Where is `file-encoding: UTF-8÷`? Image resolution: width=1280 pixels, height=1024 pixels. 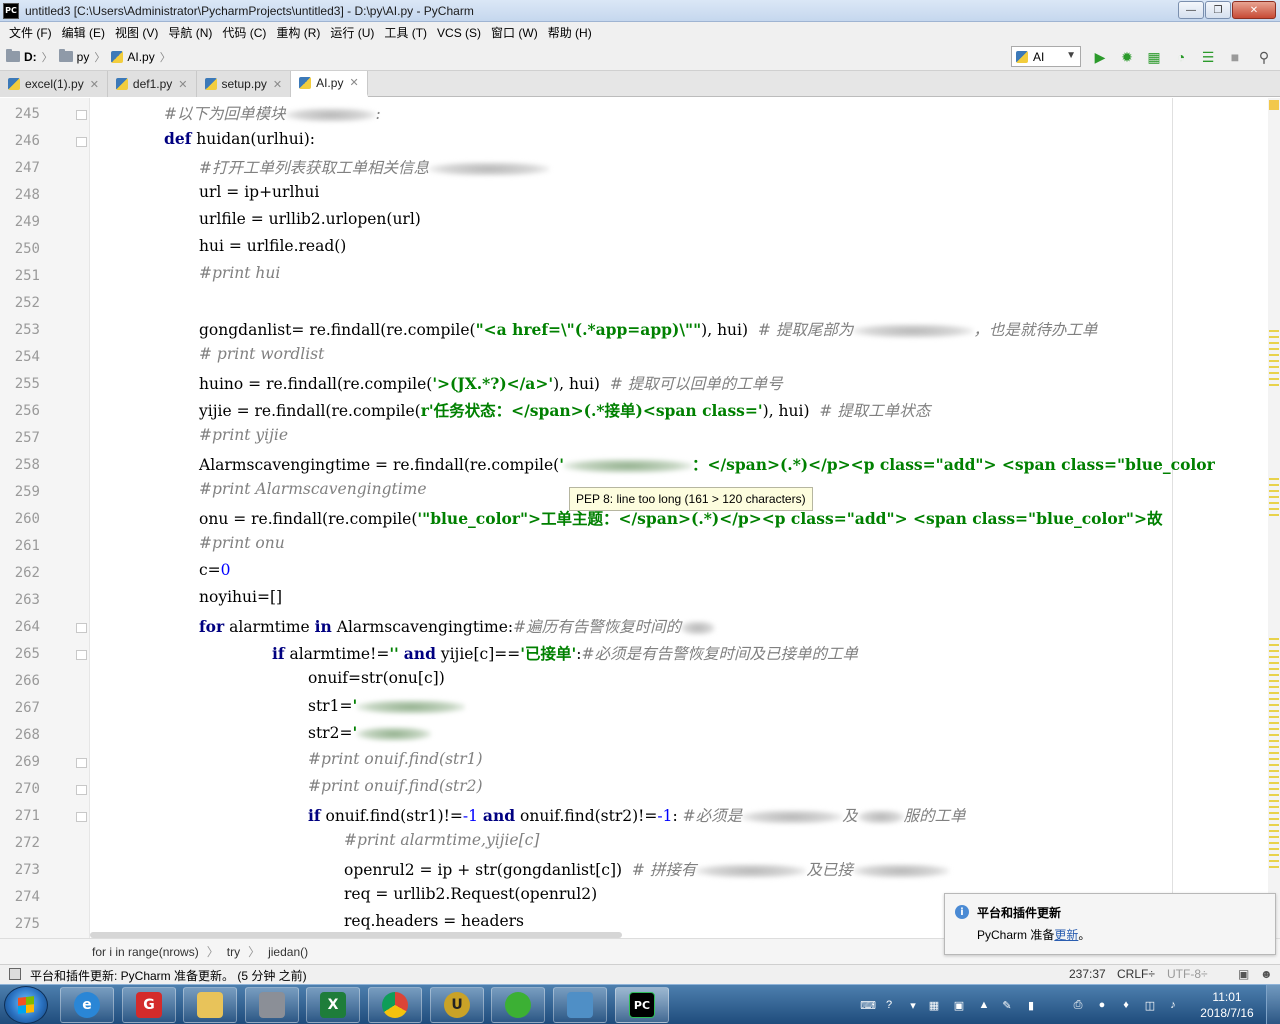 file-encoding: UTF-8÷ is located at coordinates (1187, 974).